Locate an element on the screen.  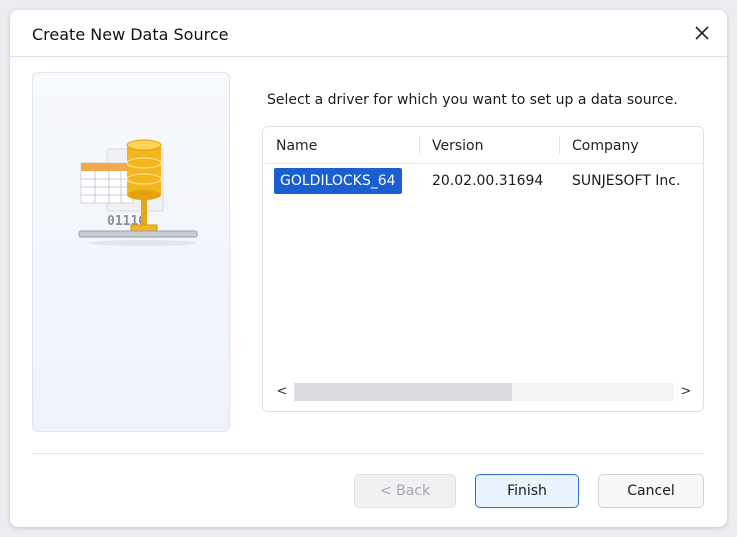
close-button is located at coordinates (702, 33).